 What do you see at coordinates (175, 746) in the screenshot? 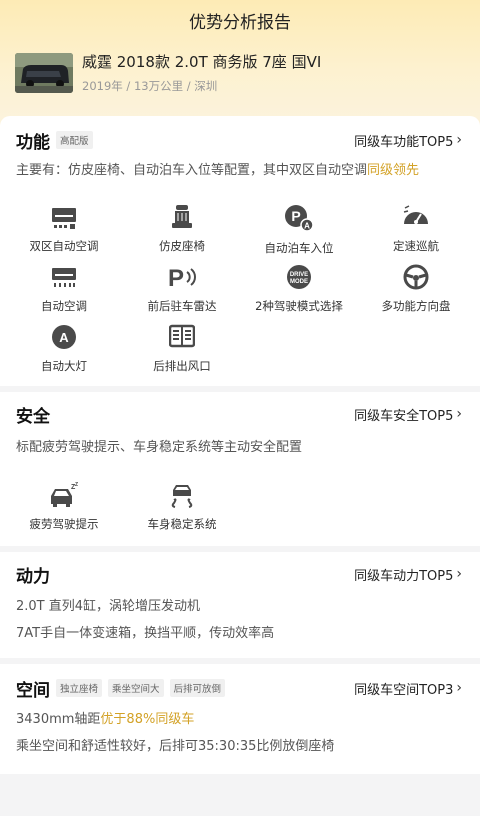
I see `seating-description: 乘坐空间和舒适性较好，后排可35:30:35比例放倒座椅` at bounding box center [175, 746].